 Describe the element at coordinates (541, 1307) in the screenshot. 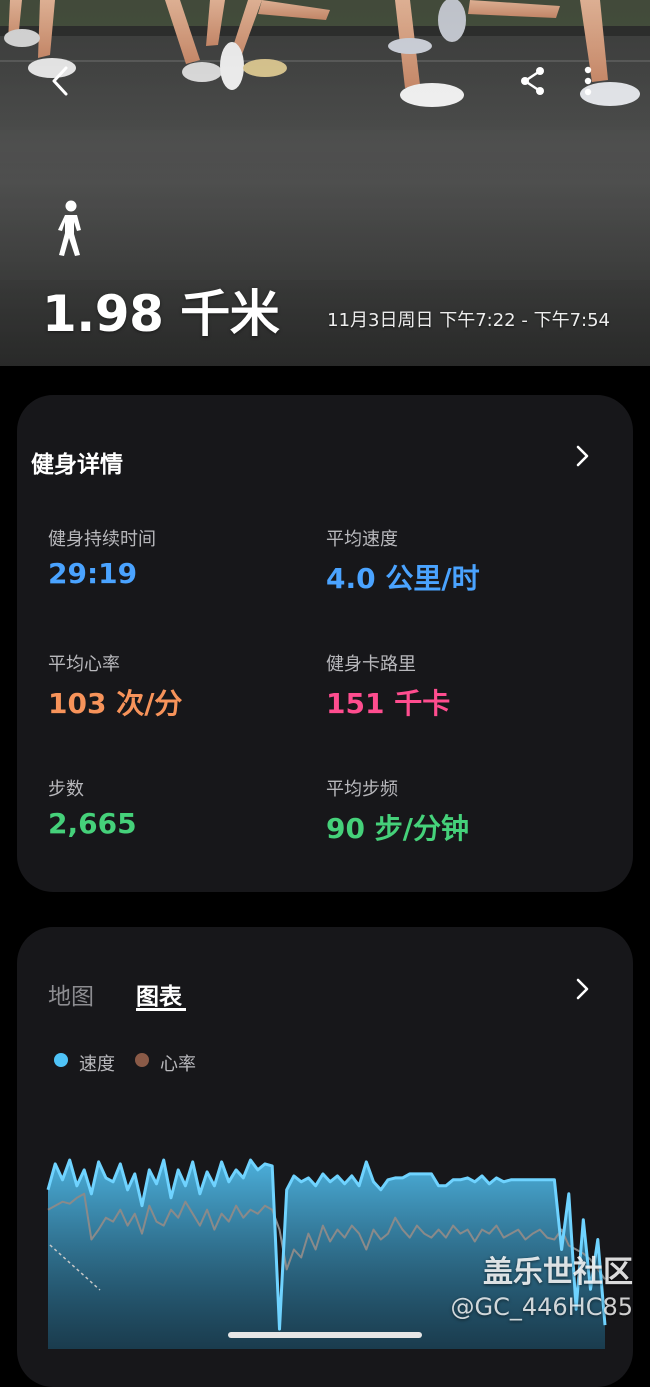

I see `watermark-handle: @GC_446HC85` at that location.